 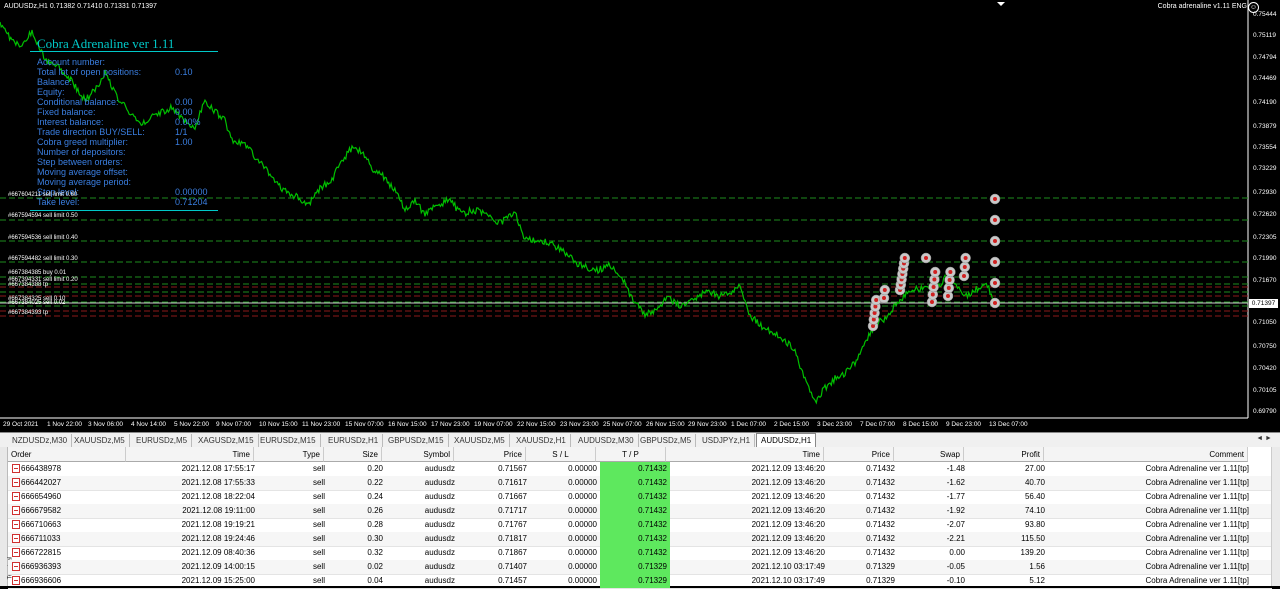 I want to click on column-header: Profit, so click(x=1004, y=454).